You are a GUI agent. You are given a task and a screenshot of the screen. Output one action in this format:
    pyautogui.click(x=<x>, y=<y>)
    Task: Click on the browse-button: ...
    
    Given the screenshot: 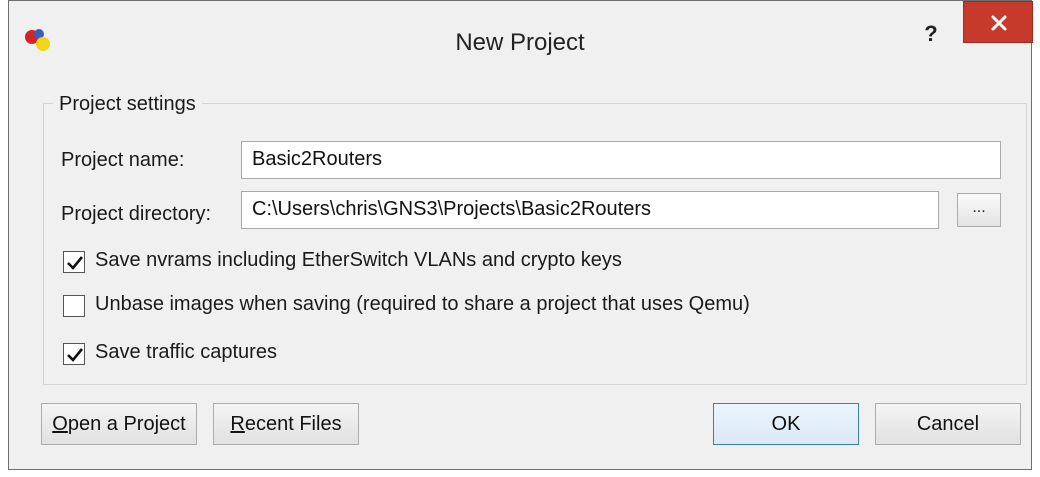 What is the action you would take?
    pyautogui.click(x=979, y=210)
    